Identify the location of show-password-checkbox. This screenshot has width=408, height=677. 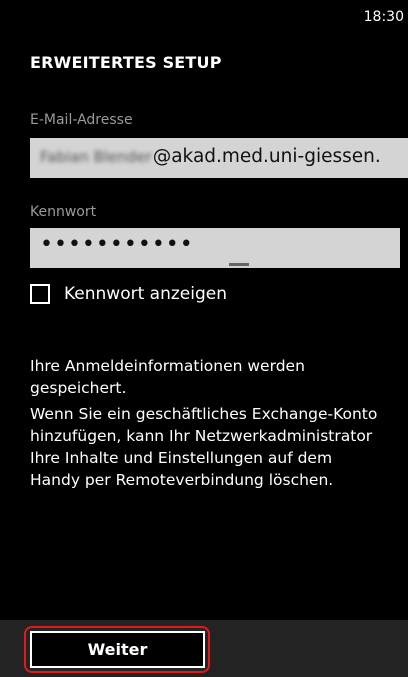
(40, 294).